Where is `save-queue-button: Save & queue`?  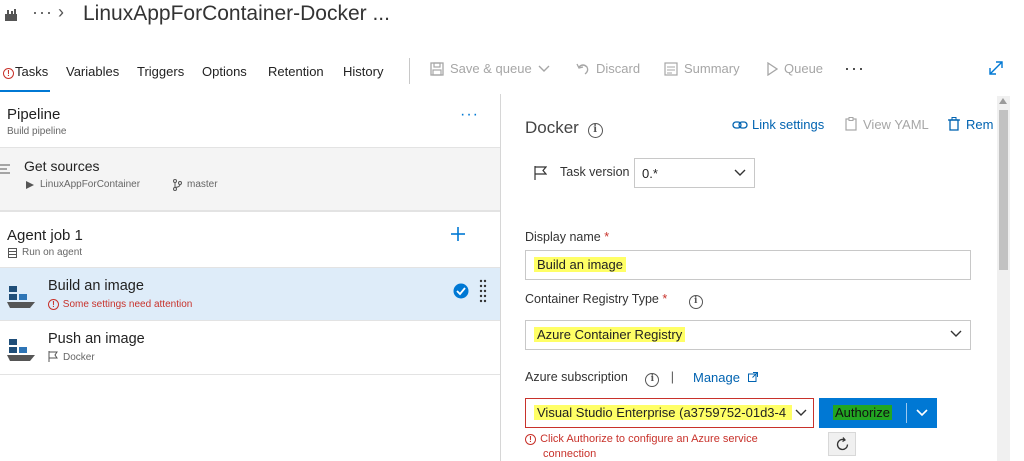
save-queue-button: Save & queue is located at coordinates (490, 68).